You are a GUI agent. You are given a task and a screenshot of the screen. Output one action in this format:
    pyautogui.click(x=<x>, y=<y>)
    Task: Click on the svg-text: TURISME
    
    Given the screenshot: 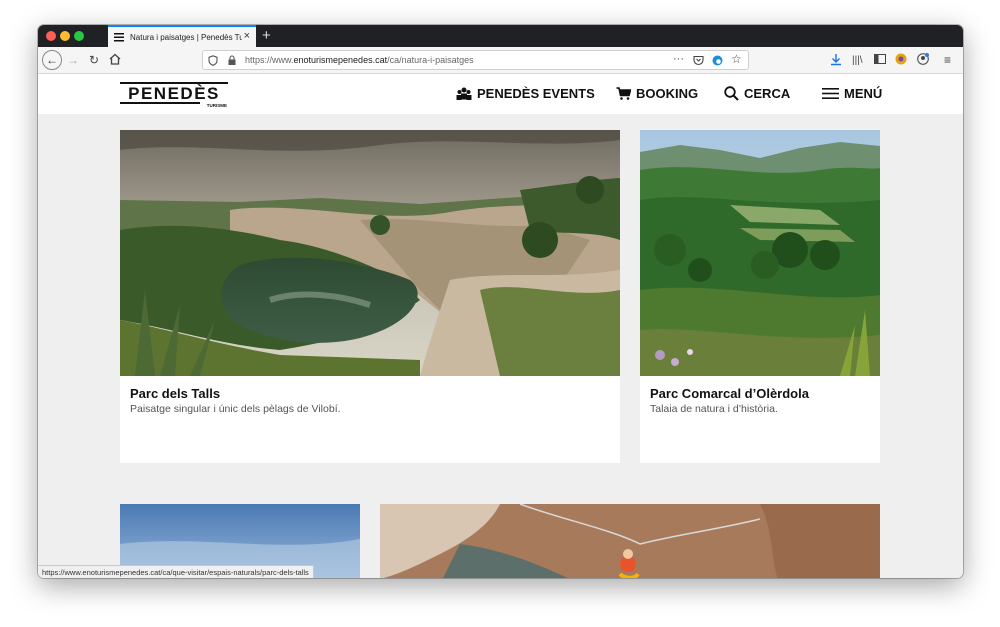 What is the action you would take?
    pyautogui.click(x=217, y=105)
    